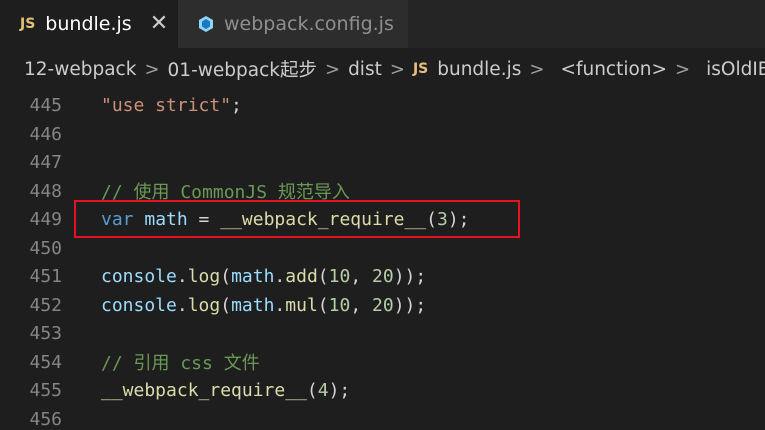  Describe the element at coordinates (242, 69) in the screenshot. I see `breadcrumb-item-01-webpack: 01-webpack起步` at that location.